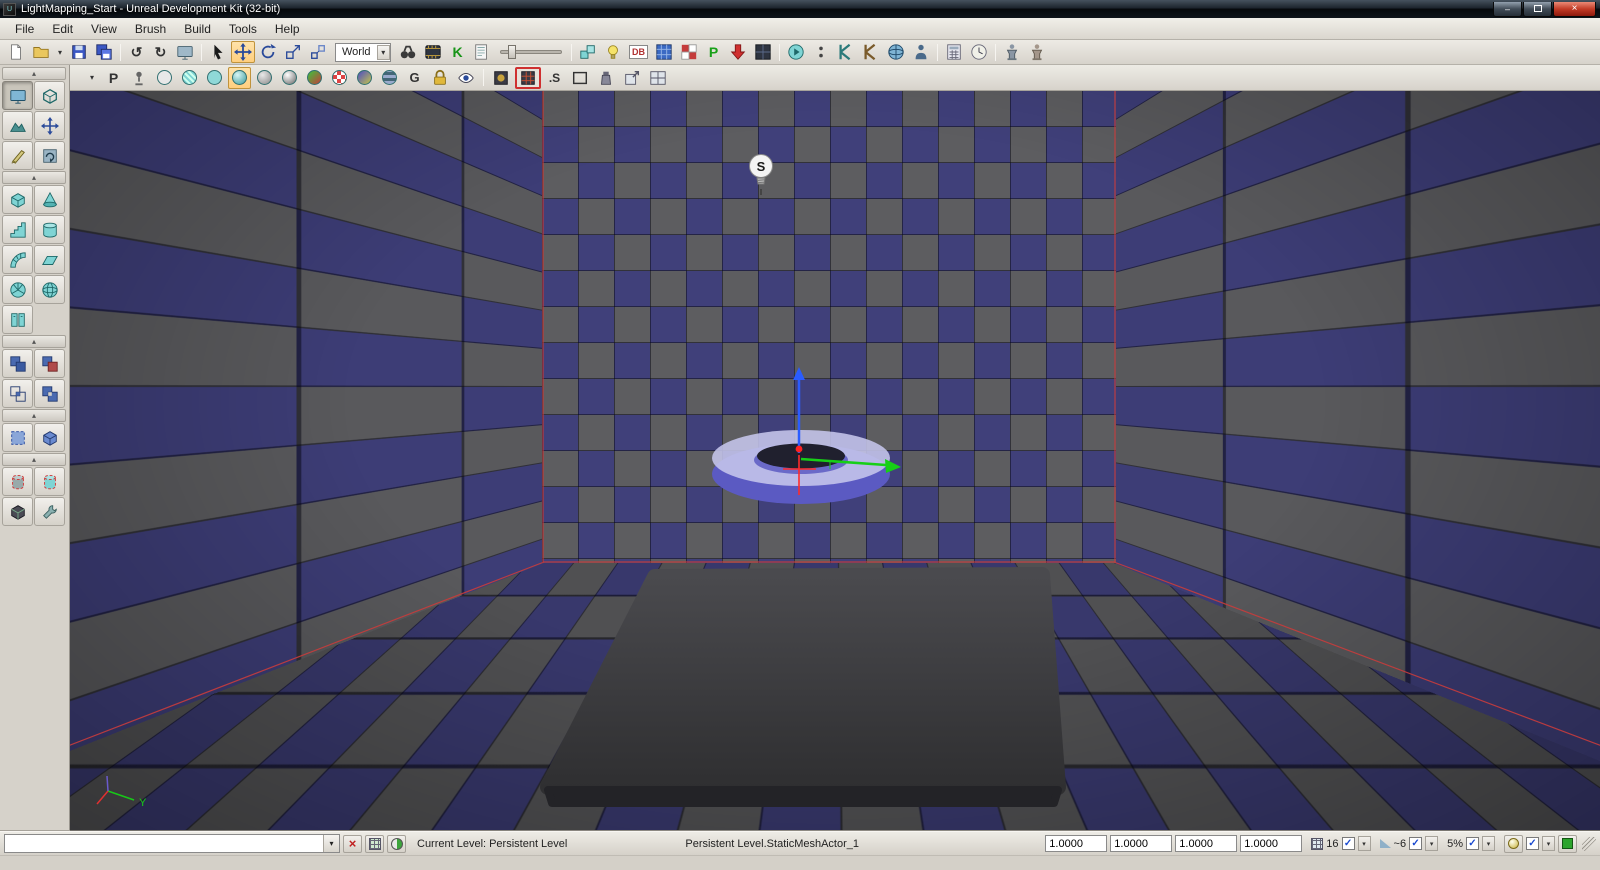 This screenshot has width=1600, height=870. Describe the element at coordinates (1141, 843) in the screenshot. I see `drawscale-y-field` at that location.